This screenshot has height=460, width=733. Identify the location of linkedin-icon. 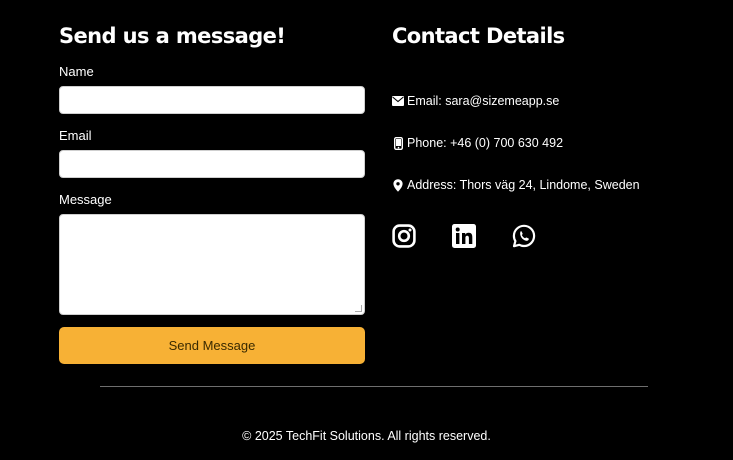
(464, 236).